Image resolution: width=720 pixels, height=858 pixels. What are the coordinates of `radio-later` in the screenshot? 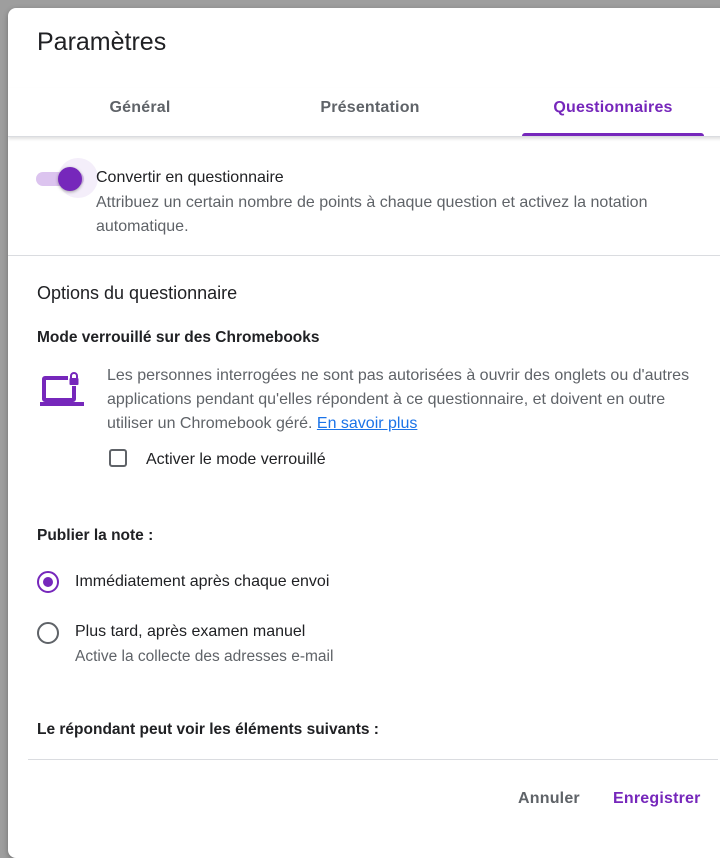 It's located at (48, 633).